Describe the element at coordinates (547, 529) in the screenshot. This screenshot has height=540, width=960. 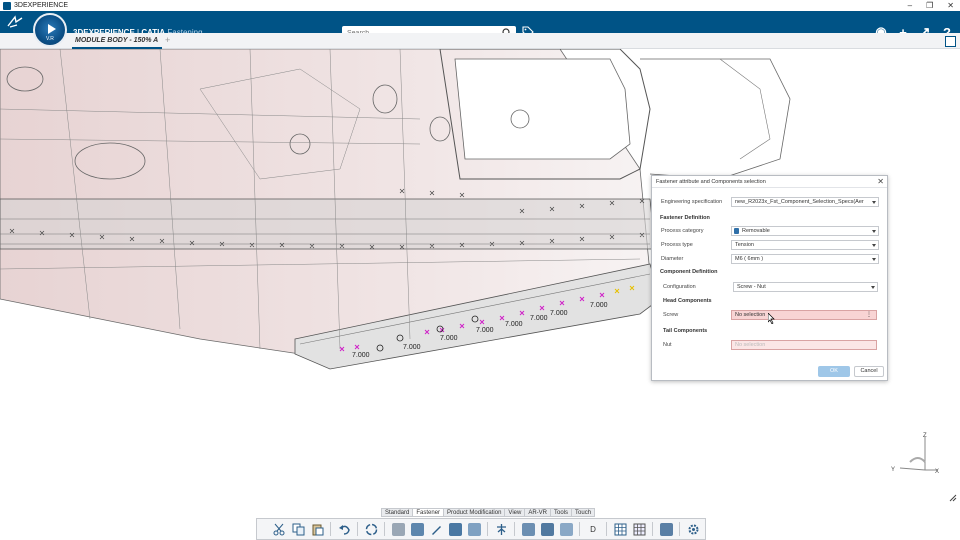
I see `split-icon` at that location.